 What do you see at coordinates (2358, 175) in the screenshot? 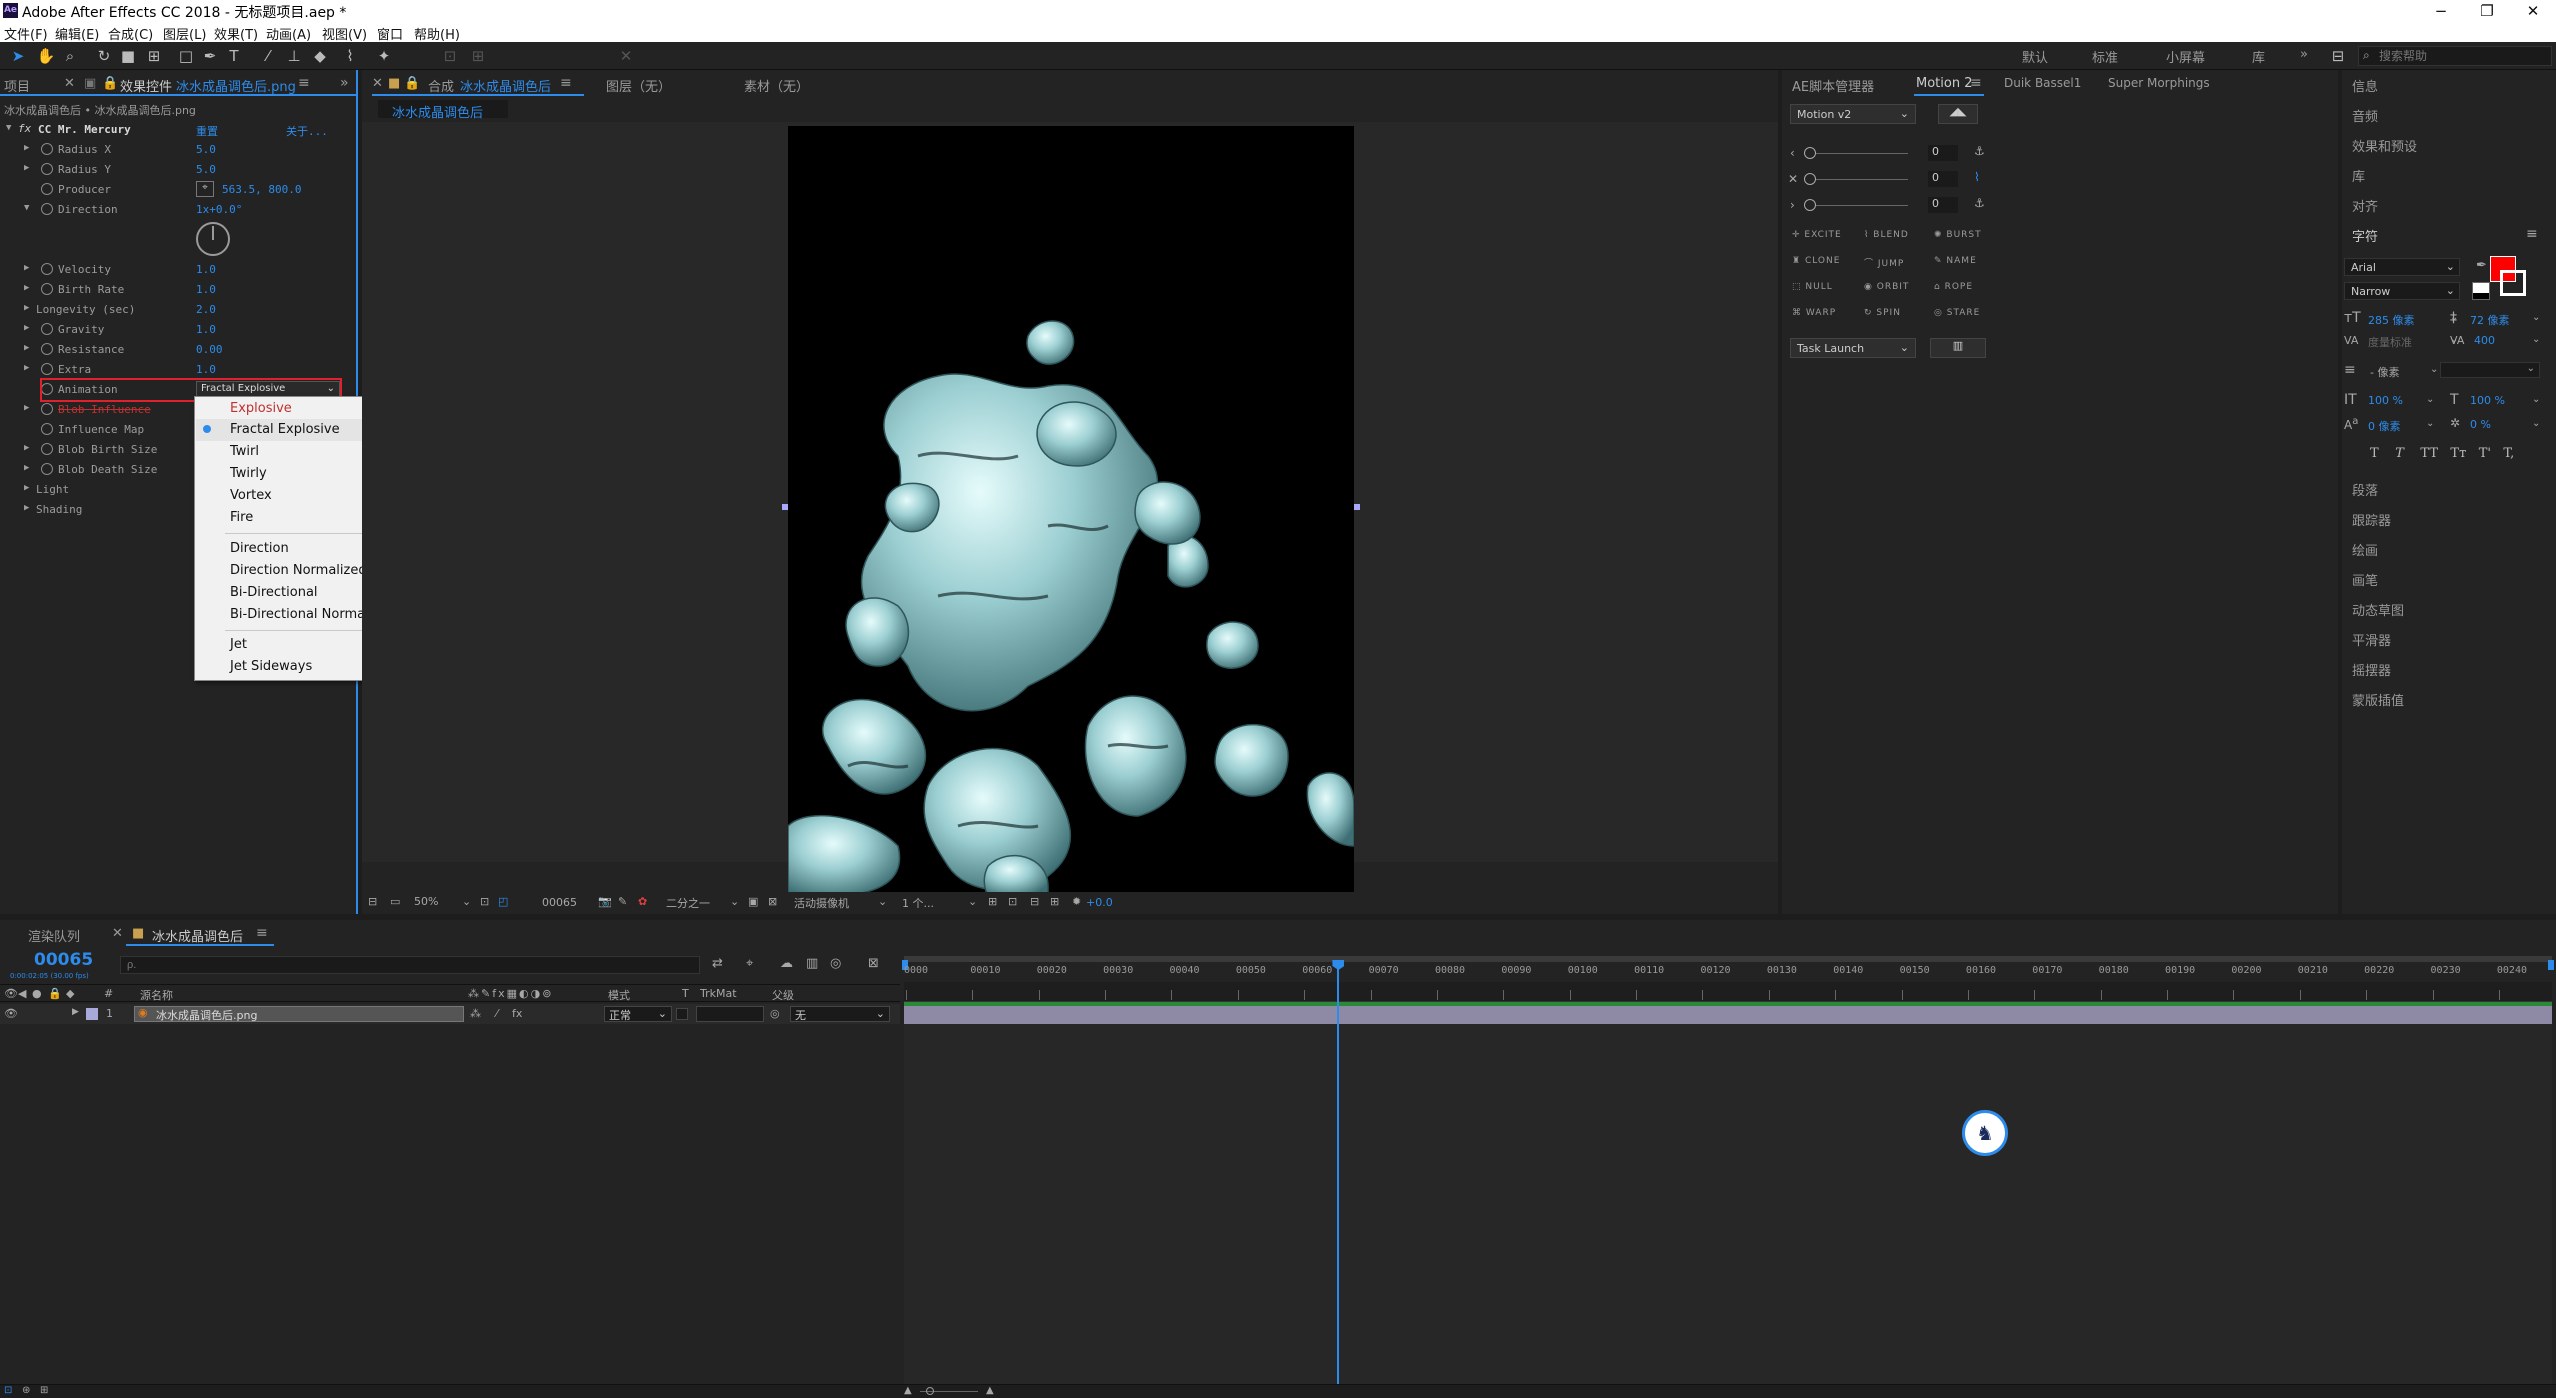
I see `sidebar-libraries: 库` at bounding box center [2358, 175].